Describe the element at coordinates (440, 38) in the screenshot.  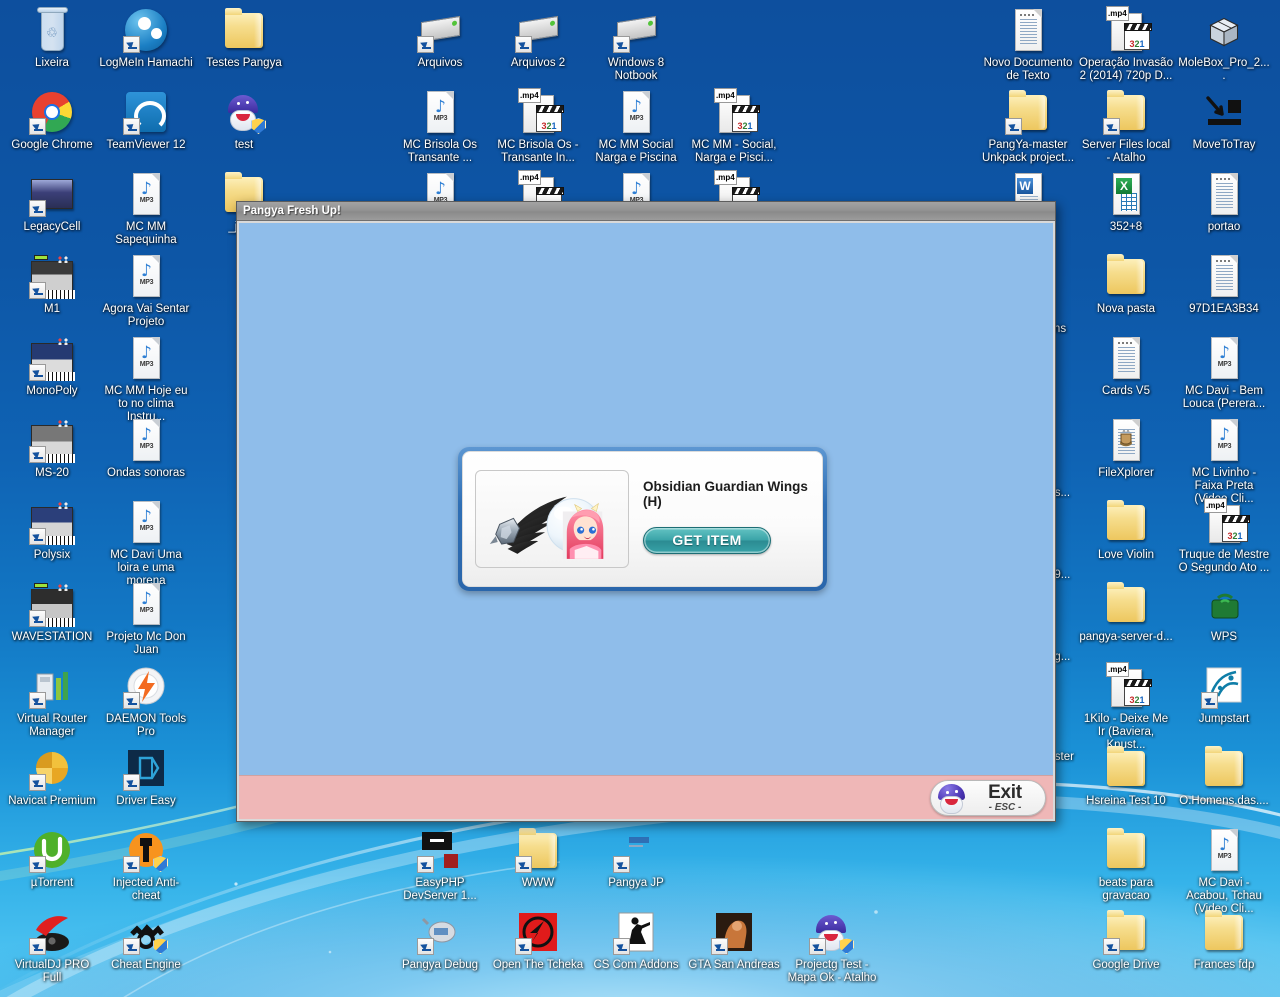
I see `desktop-icon: Arquivos` at that location.